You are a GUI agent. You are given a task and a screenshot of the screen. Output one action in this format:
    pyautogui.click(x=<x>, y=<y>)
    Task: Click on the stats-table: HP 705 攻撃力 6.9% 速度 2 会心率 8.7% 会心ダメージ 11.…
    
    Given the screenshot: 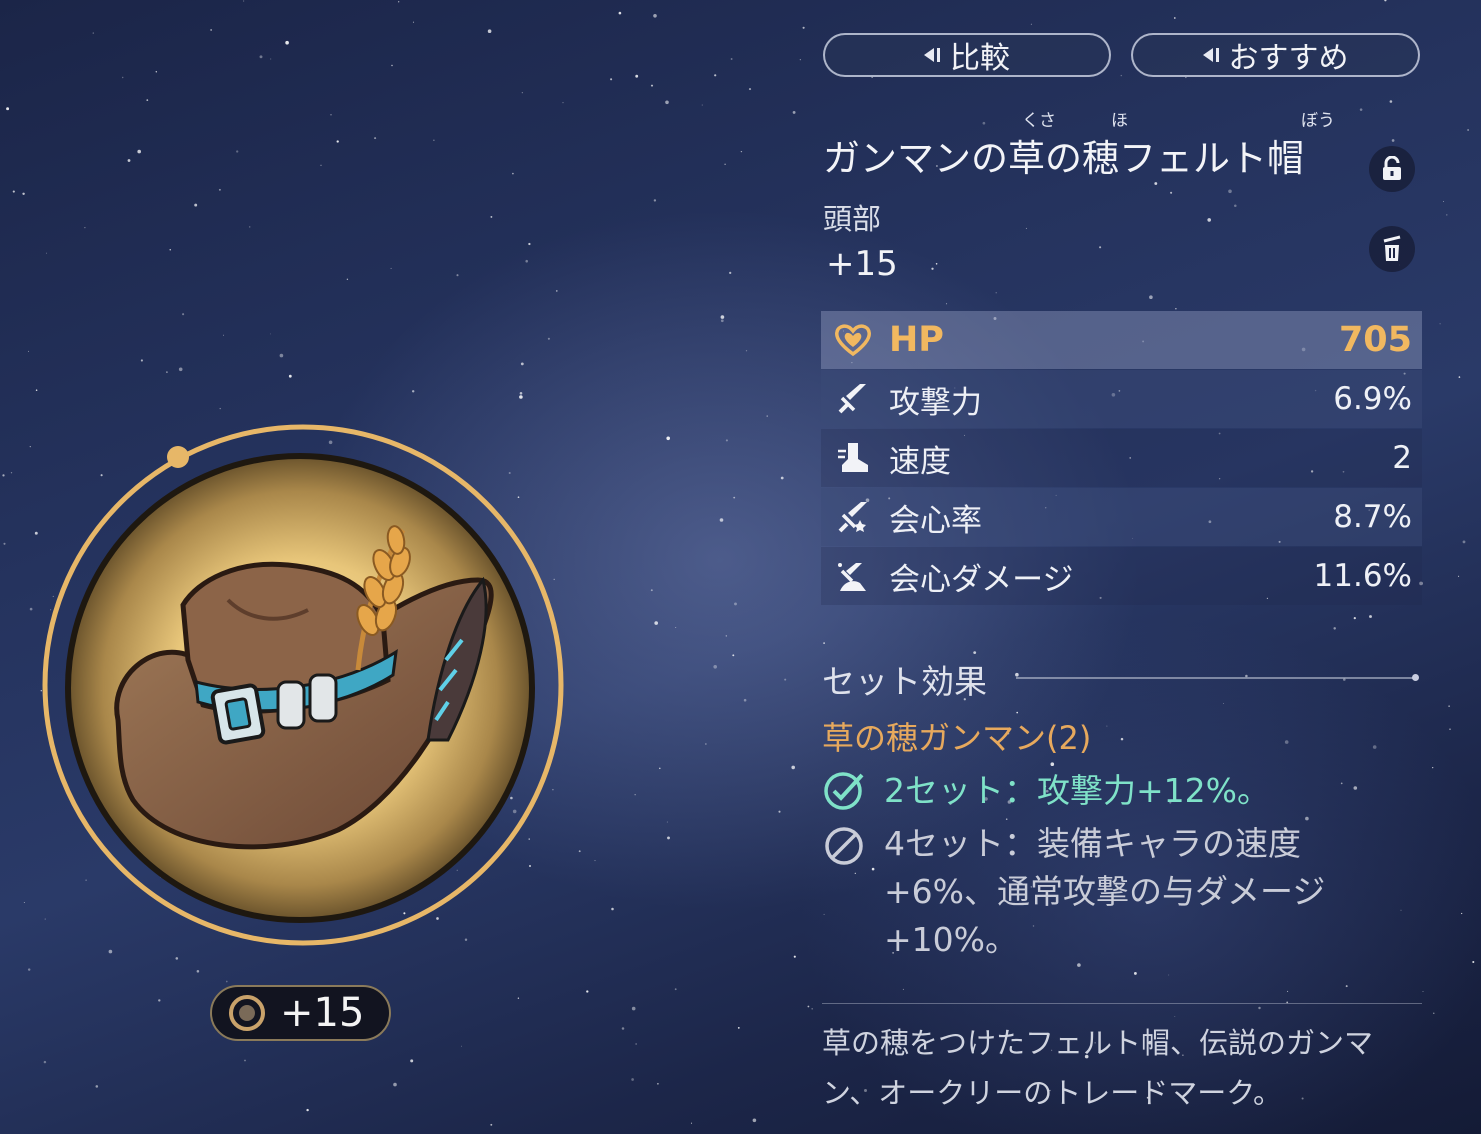 What is the action you would take?
    pyautogui.click(x=1121, y=458)
    